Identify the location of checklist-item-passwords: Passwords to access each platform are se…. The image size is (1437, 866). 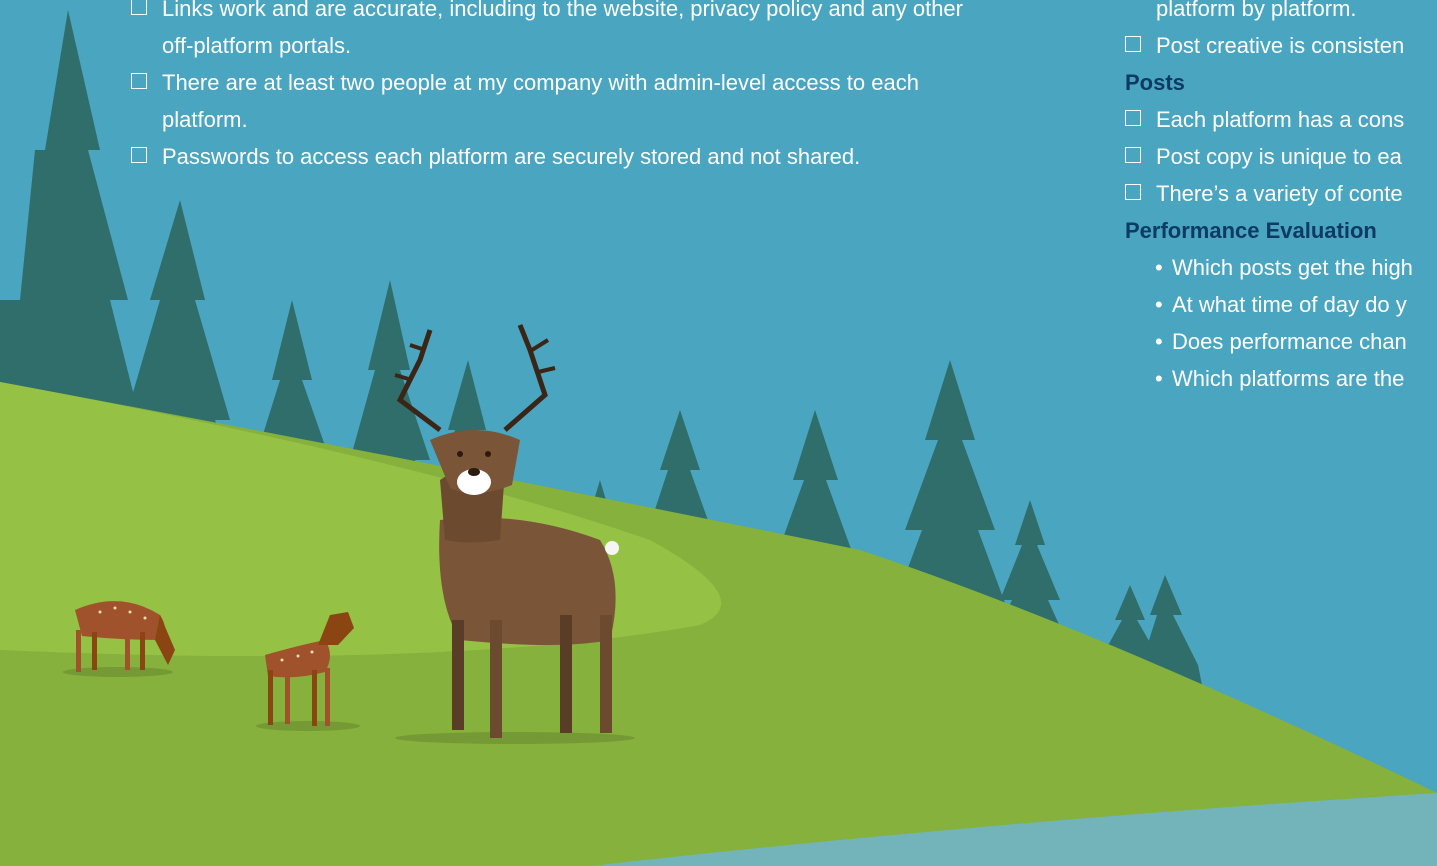
(547, 156).